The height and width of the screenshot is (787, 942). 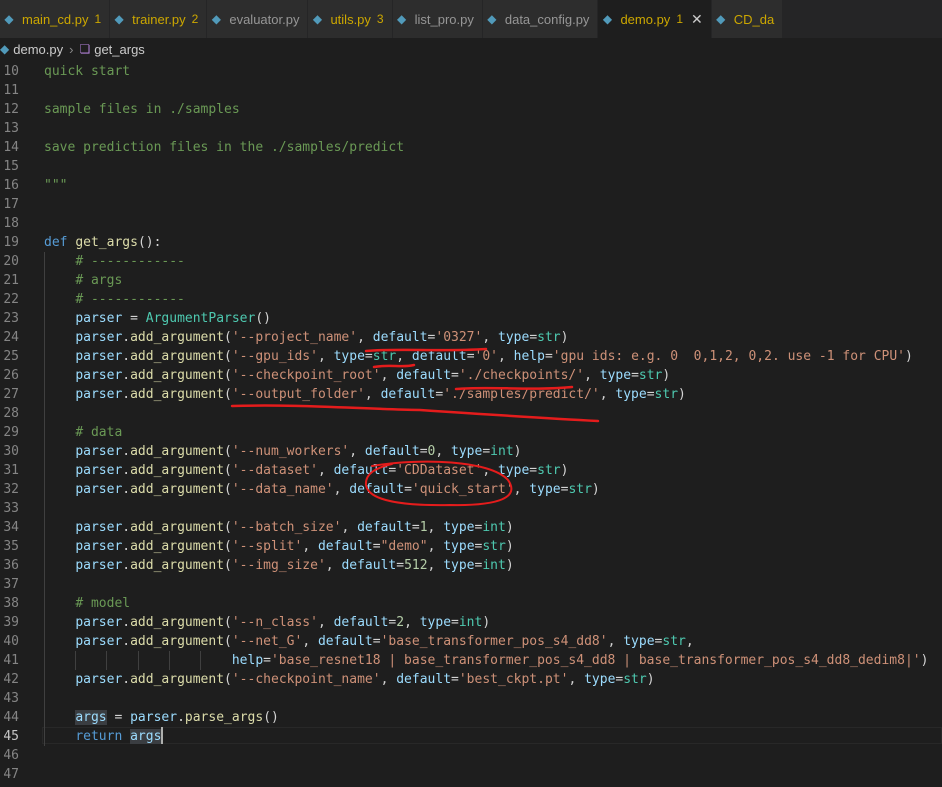 I want to click on code-line: 17, so click(x=471, y=204).